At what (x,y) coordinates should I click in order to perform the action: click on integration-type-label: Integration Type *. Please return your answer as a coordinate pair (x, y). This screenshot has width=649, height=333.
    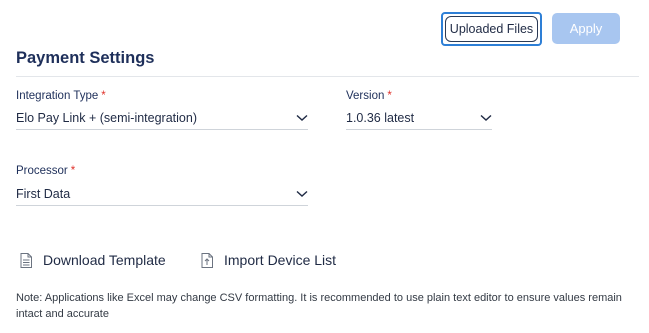
    Looking at the image, I should click on (61, 96).